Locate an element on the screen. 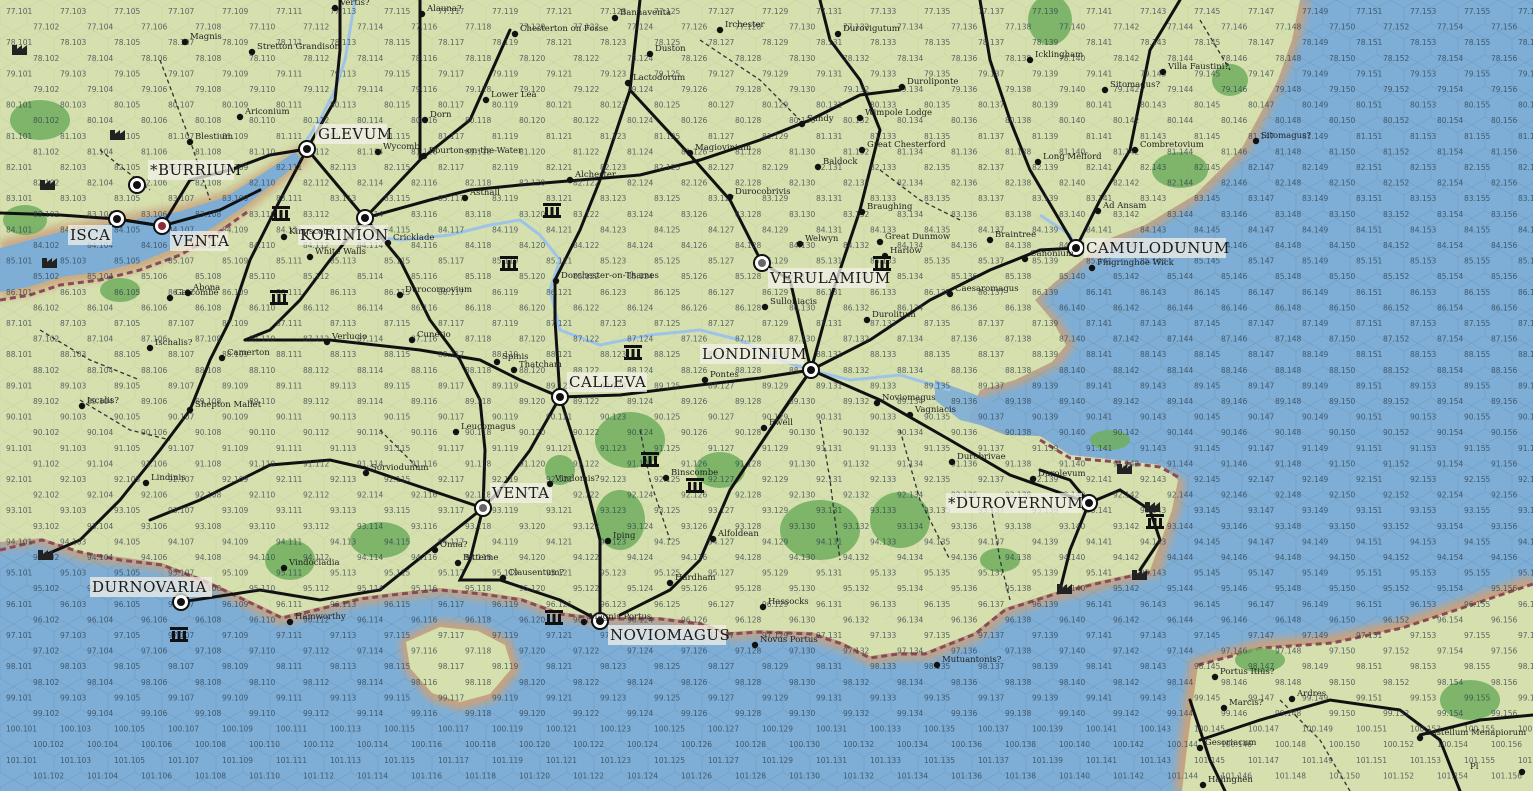 Image resolution: width=1533 pixels, height=791 pixels. town-label: Caesaromagus is located at coordinates (987, 289).